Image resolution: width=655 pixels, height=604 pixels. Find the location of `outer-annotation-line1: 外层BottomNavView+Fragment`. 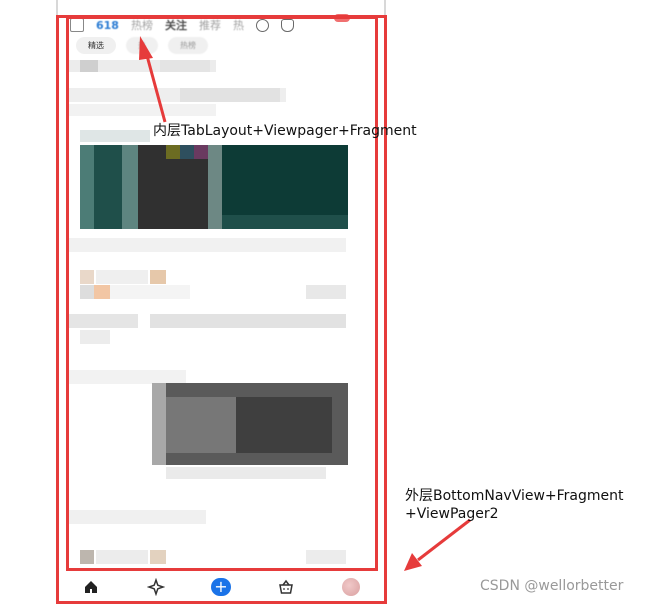

outer-annotation-line1: 外层BottomNavView+Fragment is located at coordinates (514, 496).